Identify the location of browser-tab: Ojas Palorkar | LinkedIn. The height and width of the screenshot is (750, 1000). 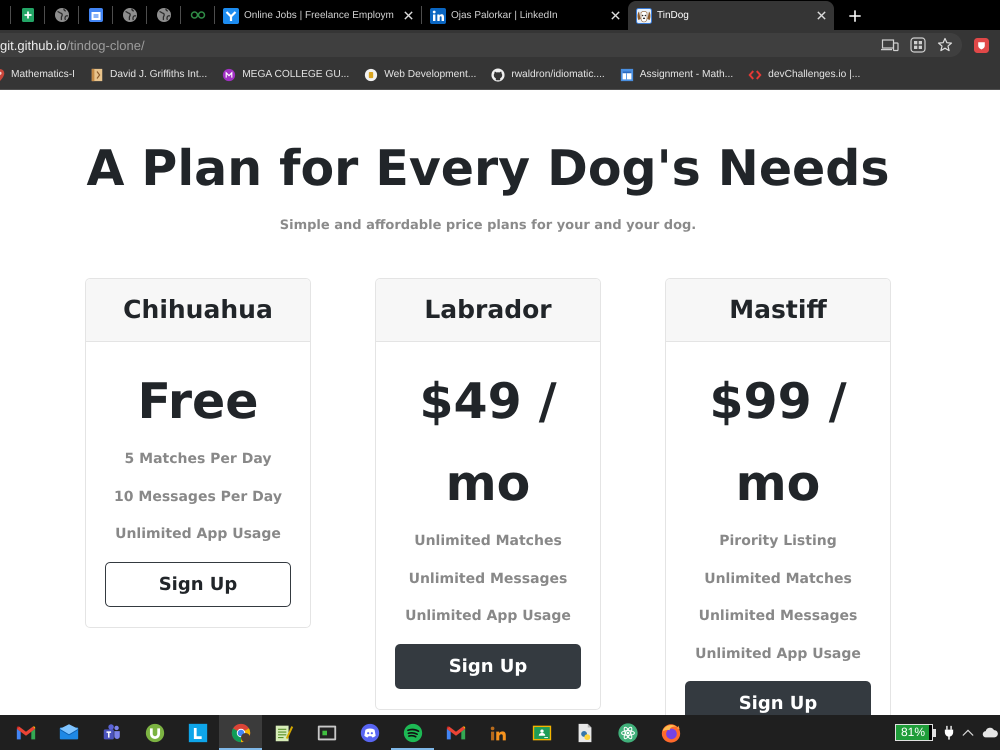
(525, 15).